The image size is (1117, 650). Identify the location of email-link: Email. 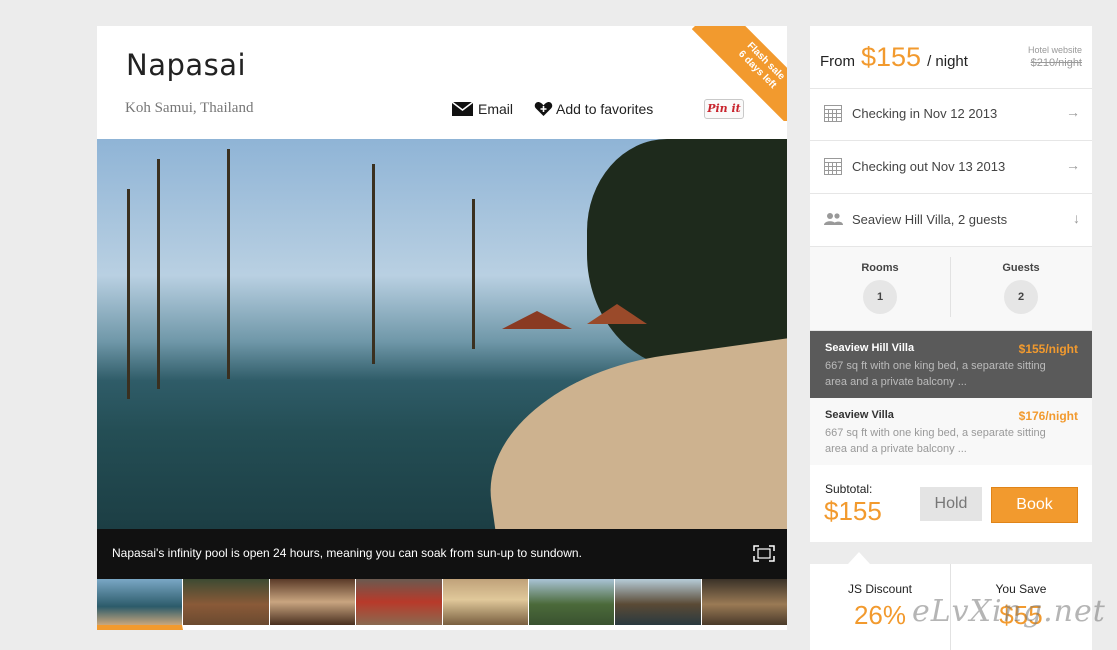
(482, 109).